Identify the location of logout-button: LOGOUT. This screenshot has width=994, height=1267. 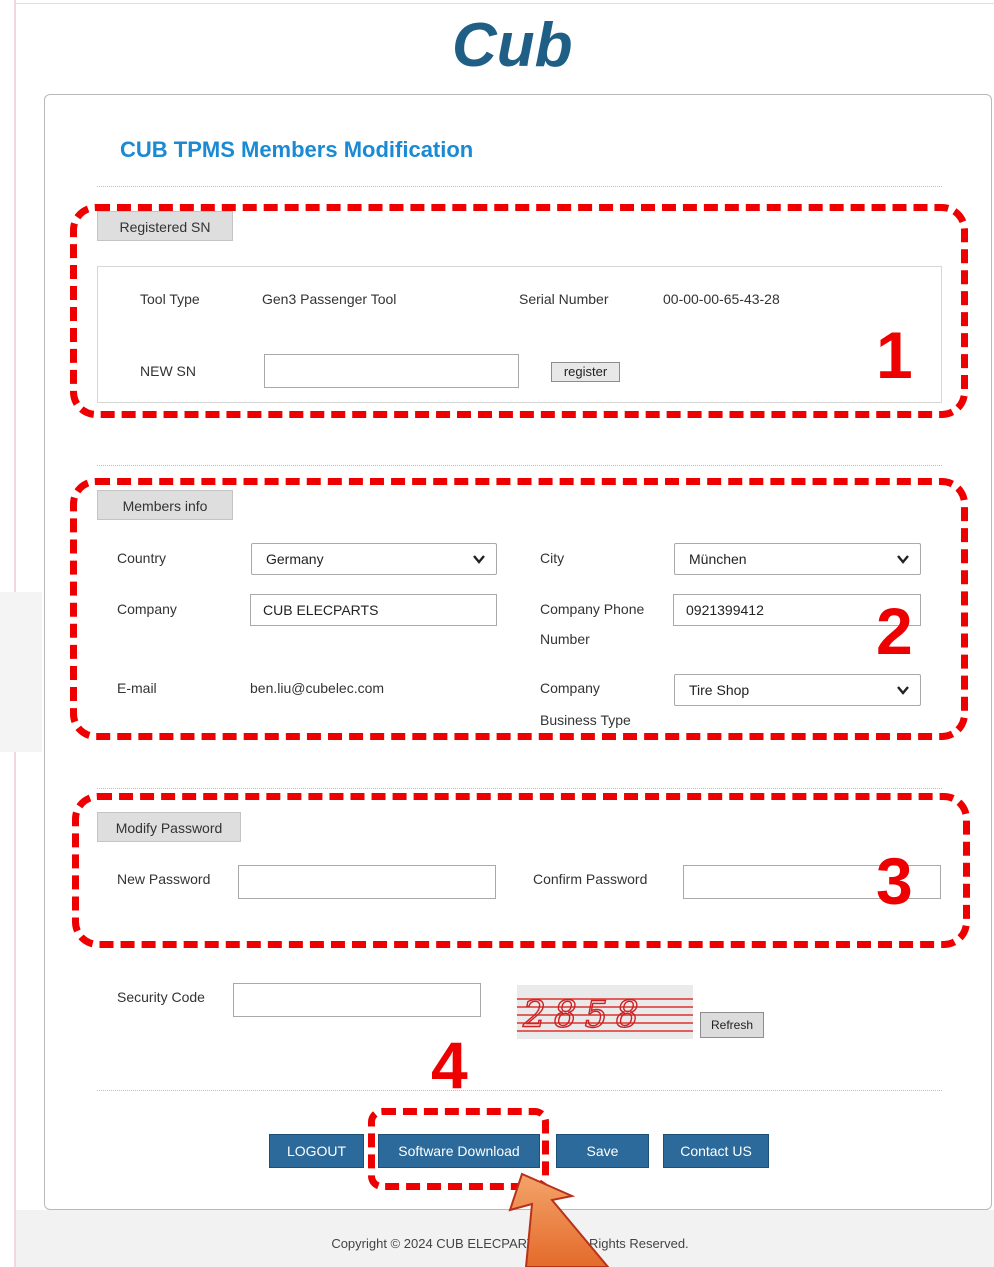
(316, 1151).